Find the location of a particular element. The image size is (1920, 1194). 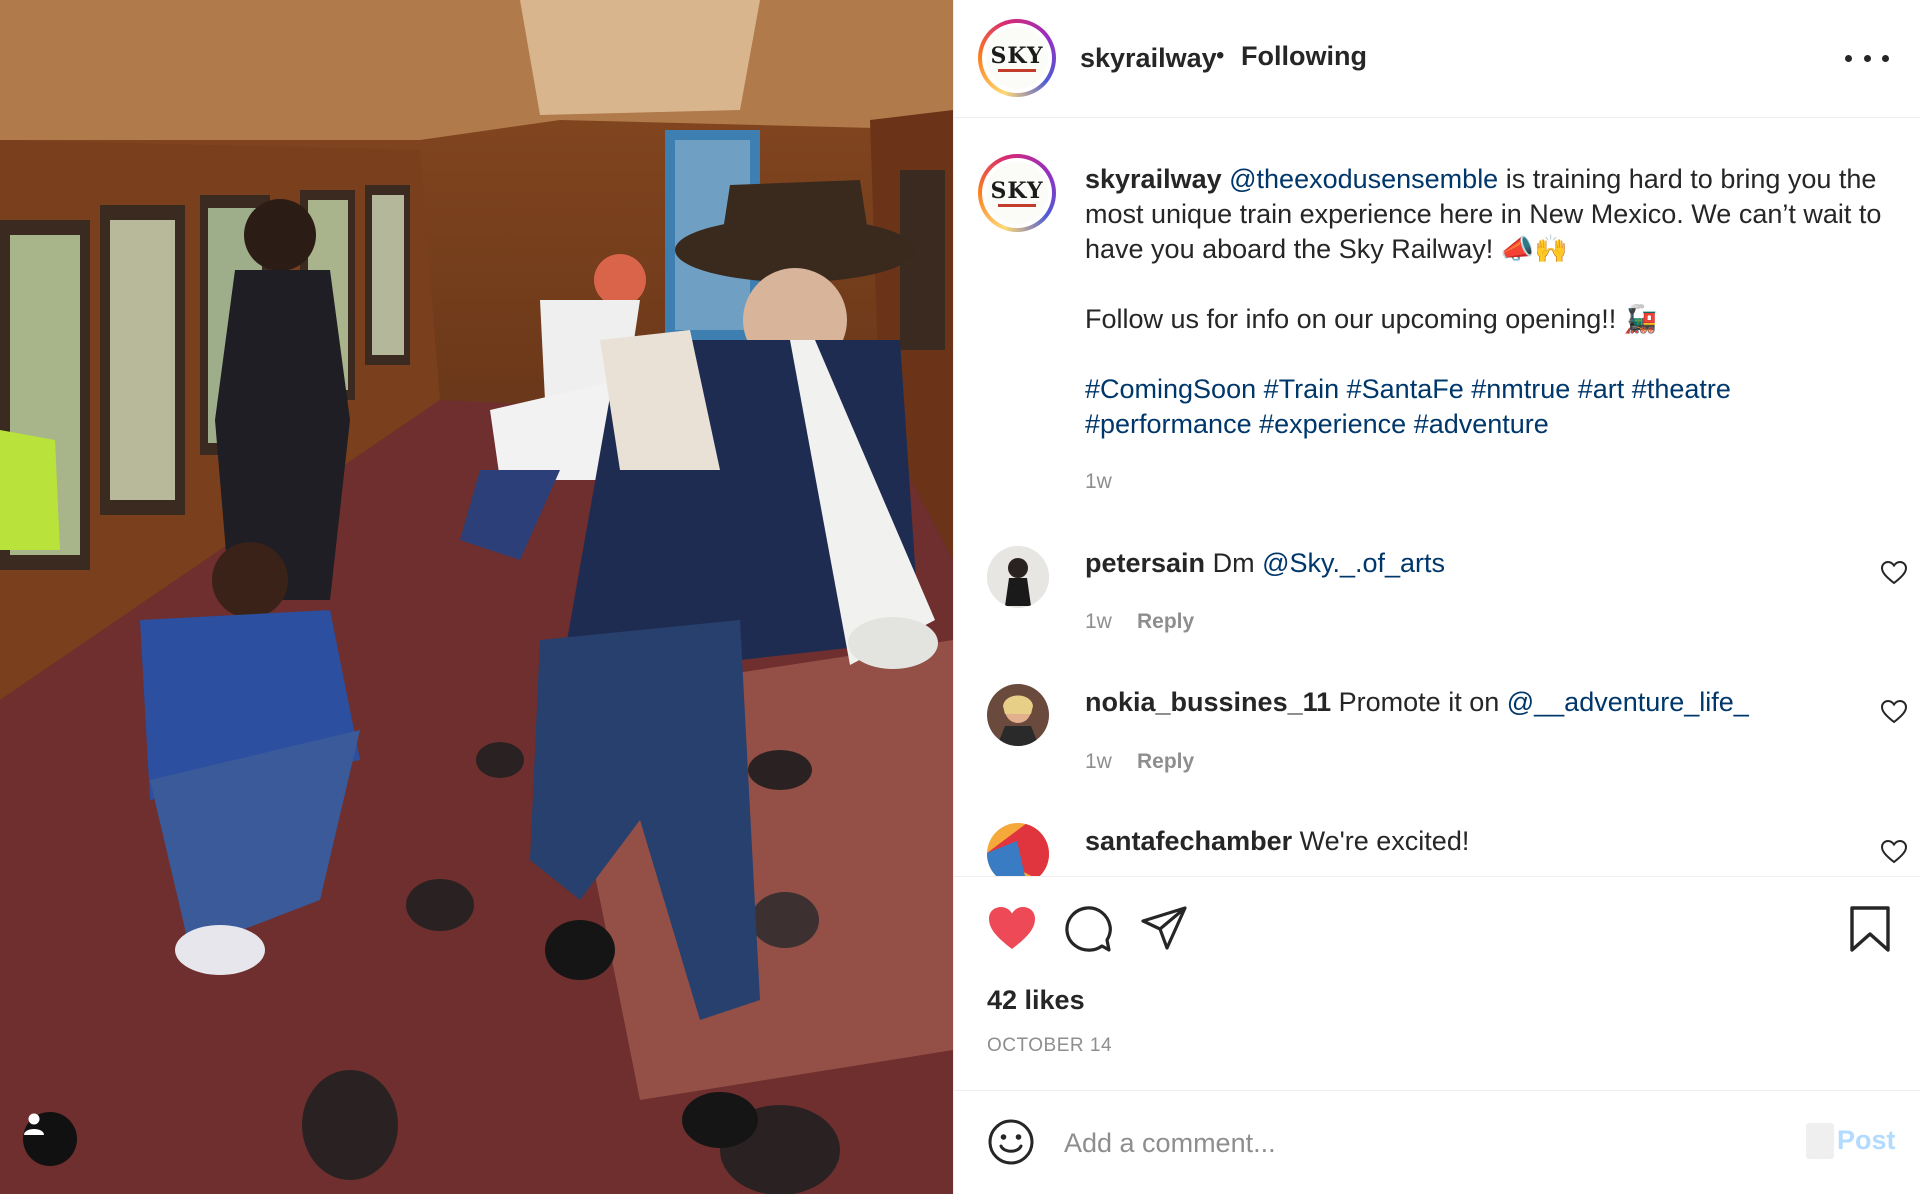

caption-avatar: SKY is located at coordinates (1017, 193).